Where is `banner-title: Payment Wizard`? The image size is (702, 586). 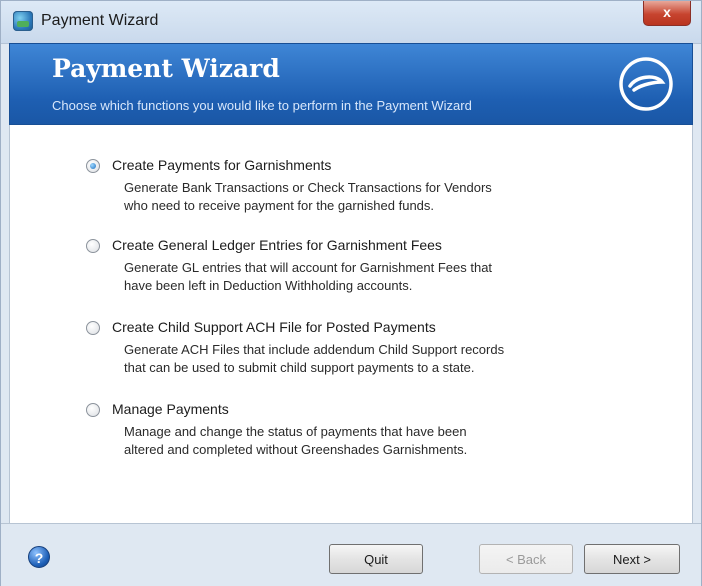
banner-title: Payment Wizard is located at coordinates (166, 68).